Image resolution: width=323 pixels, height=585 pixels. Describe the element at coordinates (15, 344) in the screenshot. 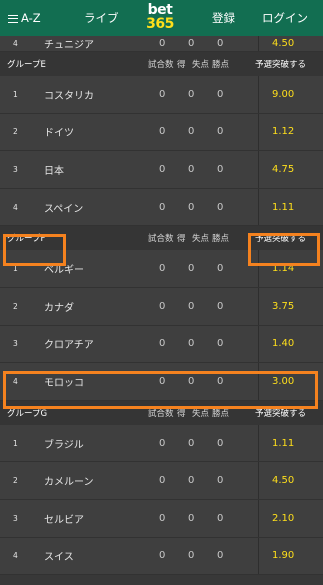

I see `team-position: 3` at that location.